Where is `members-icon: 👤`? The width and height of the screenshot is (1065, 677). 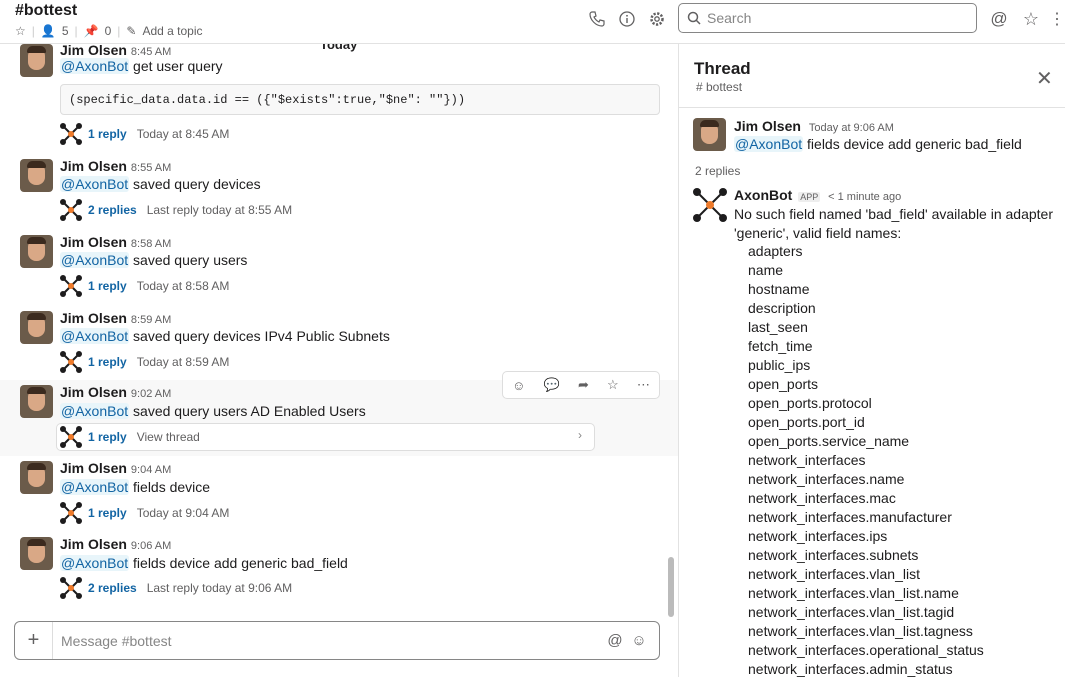 members-icon: 👤 is located at coordinates (48, 31).